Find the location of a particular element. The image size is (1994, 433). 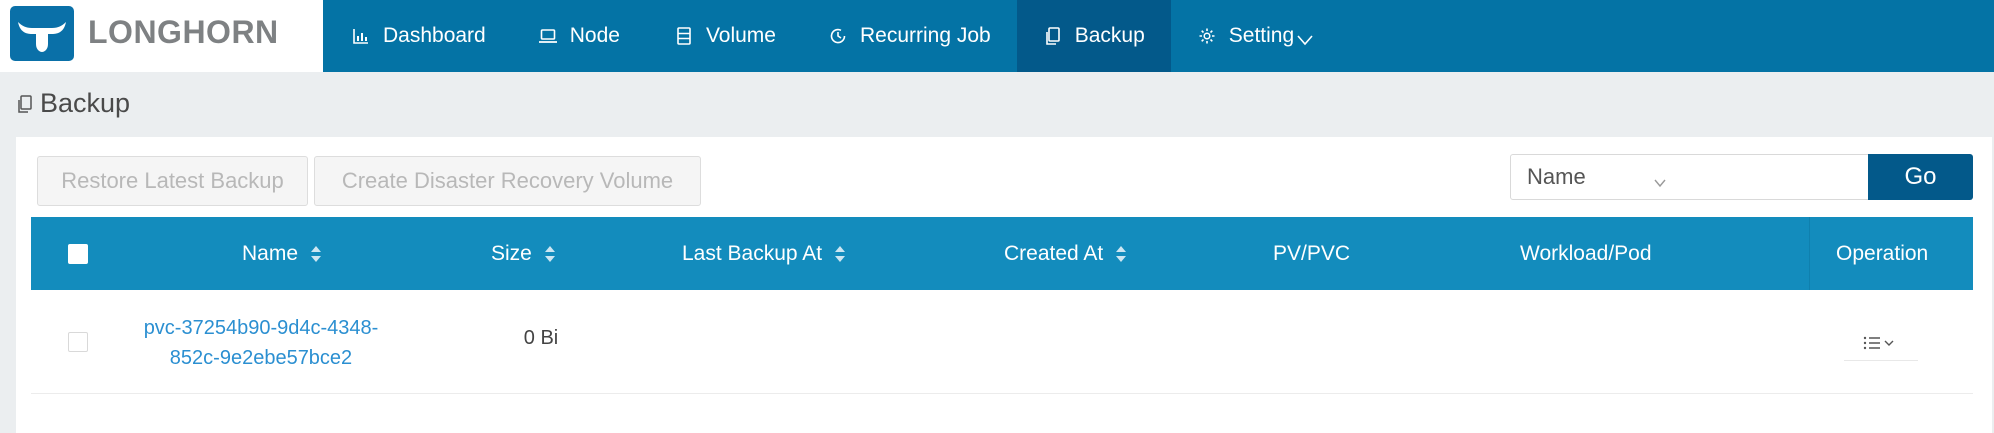

volume-size: 0 Bi is located at coordinates (541, 338).